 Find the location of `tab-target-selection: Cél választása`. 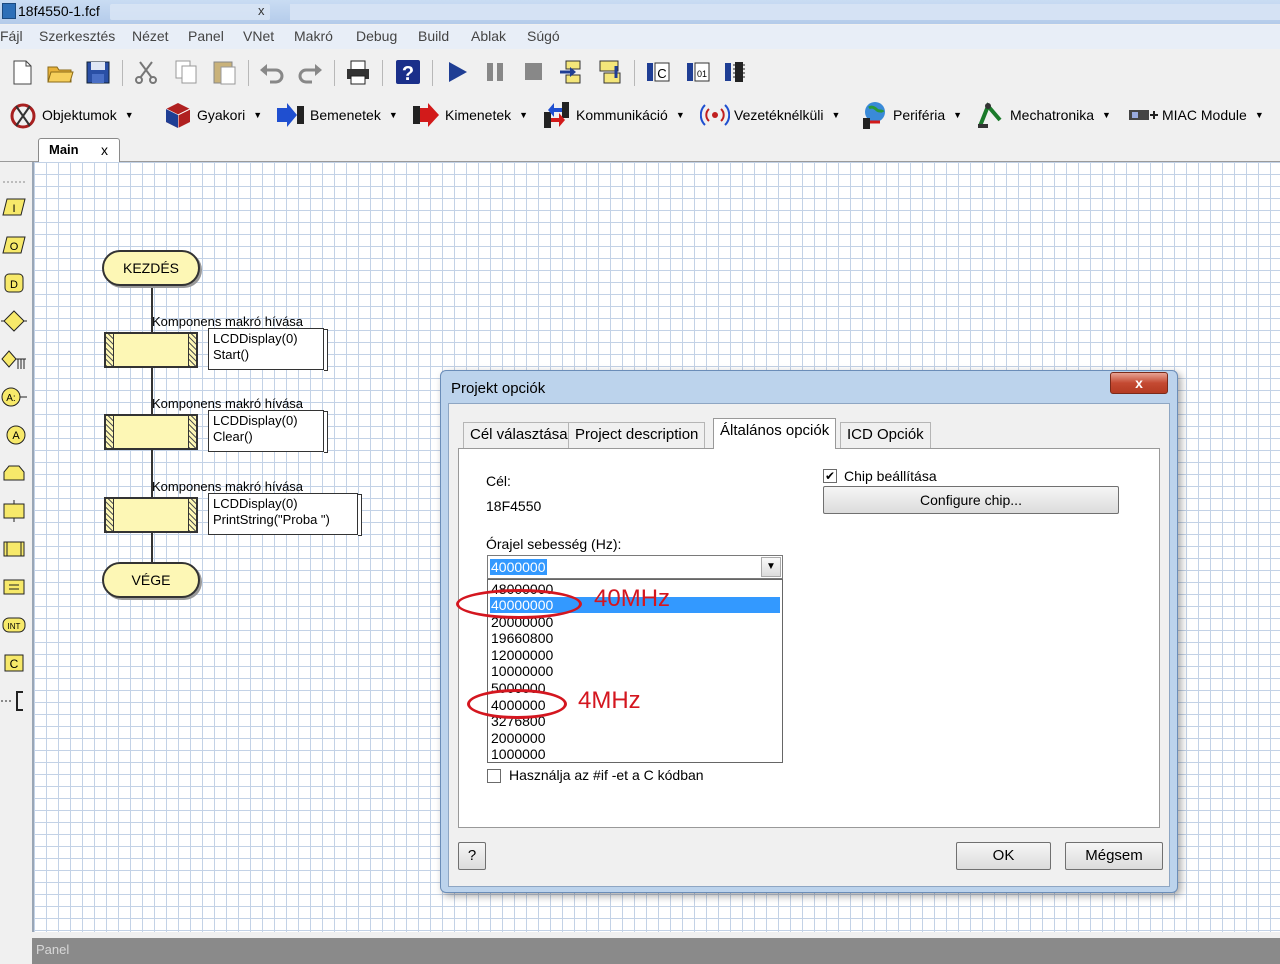

tab-target-selection: Cél választása is located at coordinates (519, 435).